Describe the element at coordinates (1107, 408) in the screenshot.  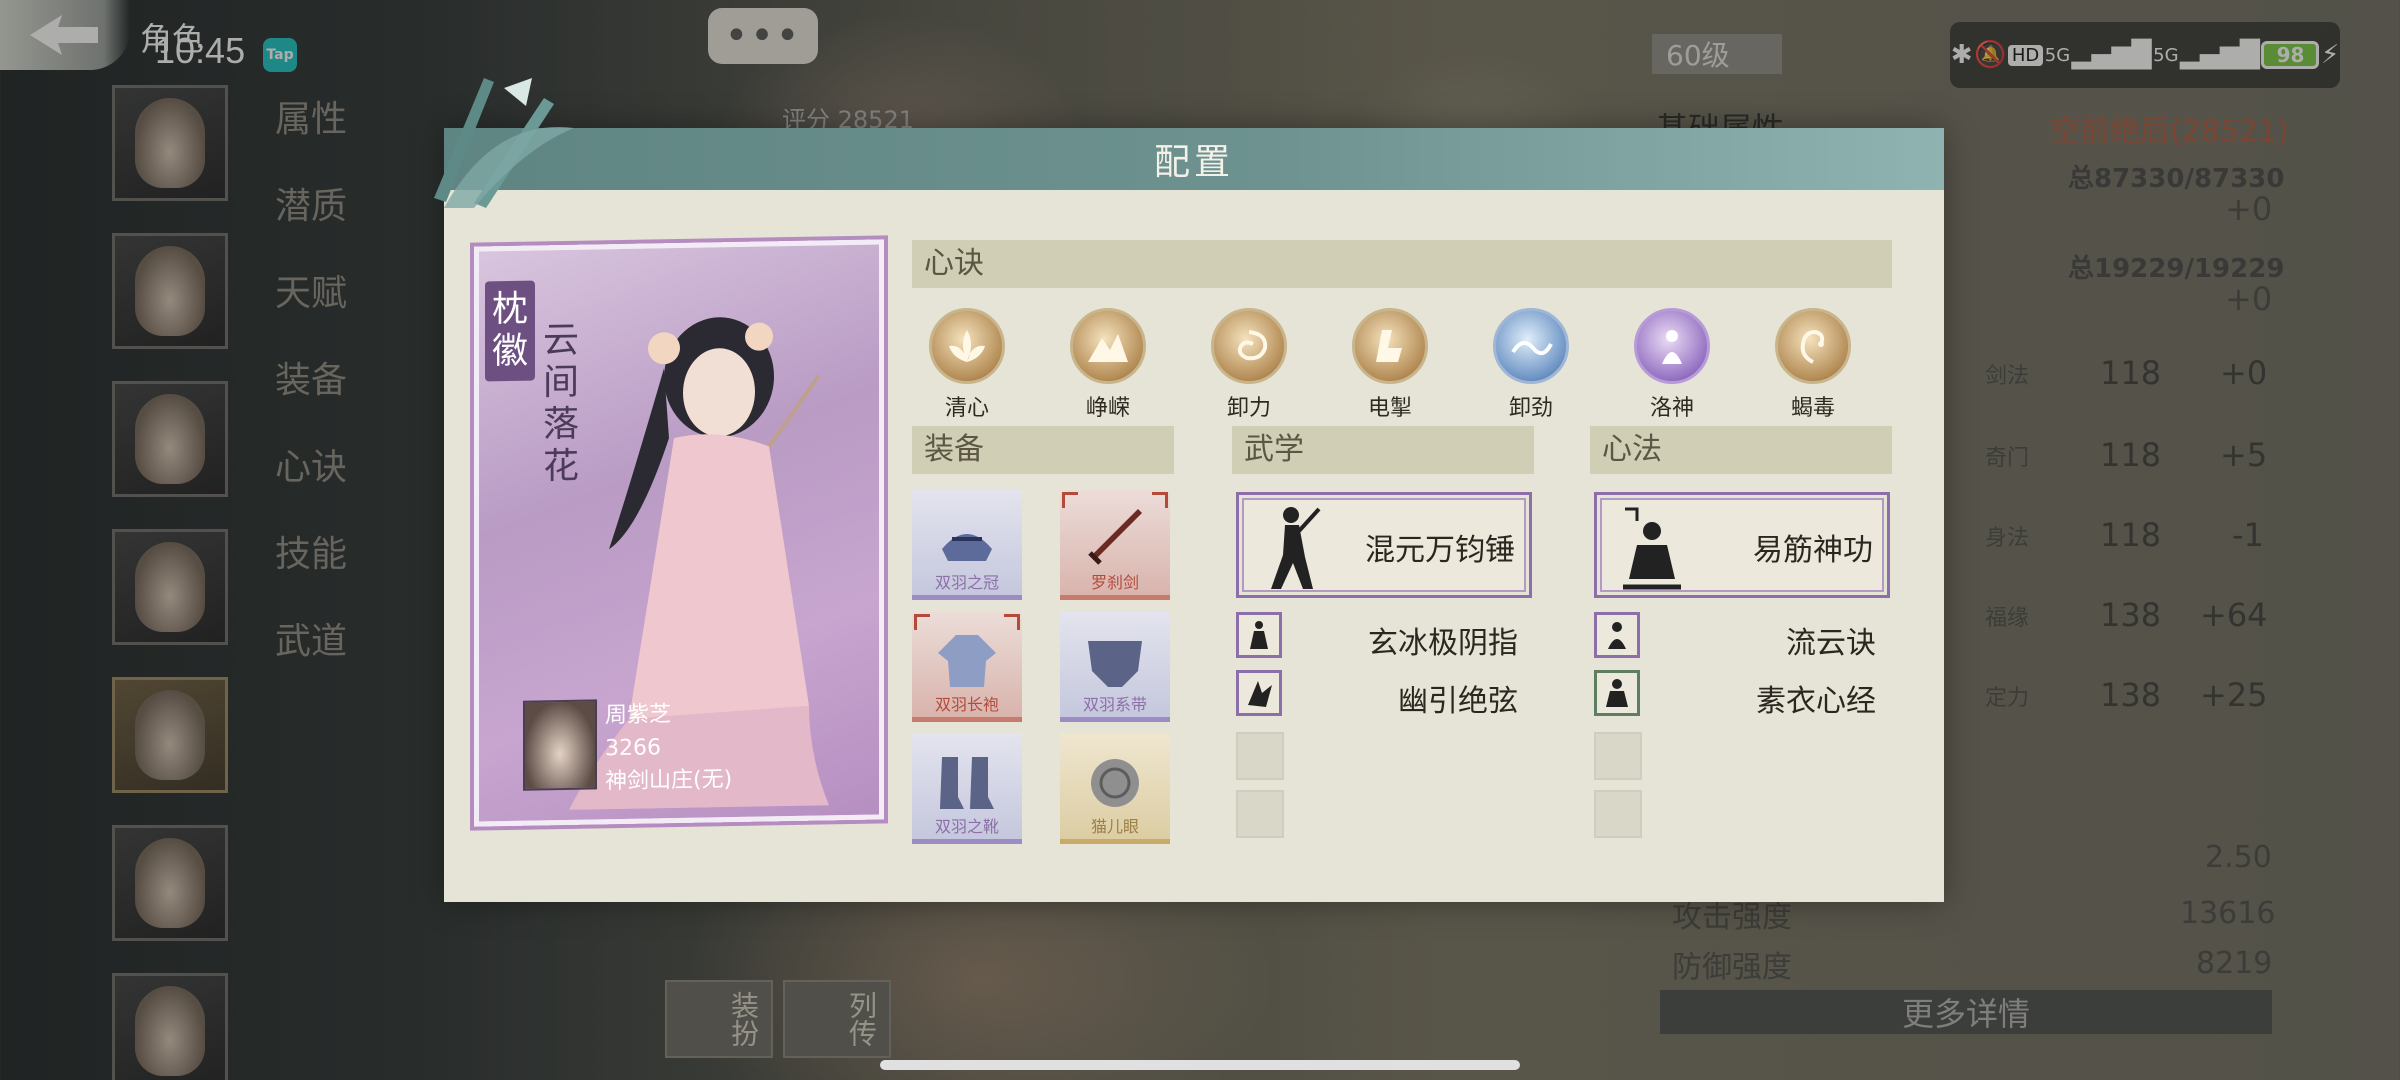
I see `xinjue-label: 峥嵘` at that location.